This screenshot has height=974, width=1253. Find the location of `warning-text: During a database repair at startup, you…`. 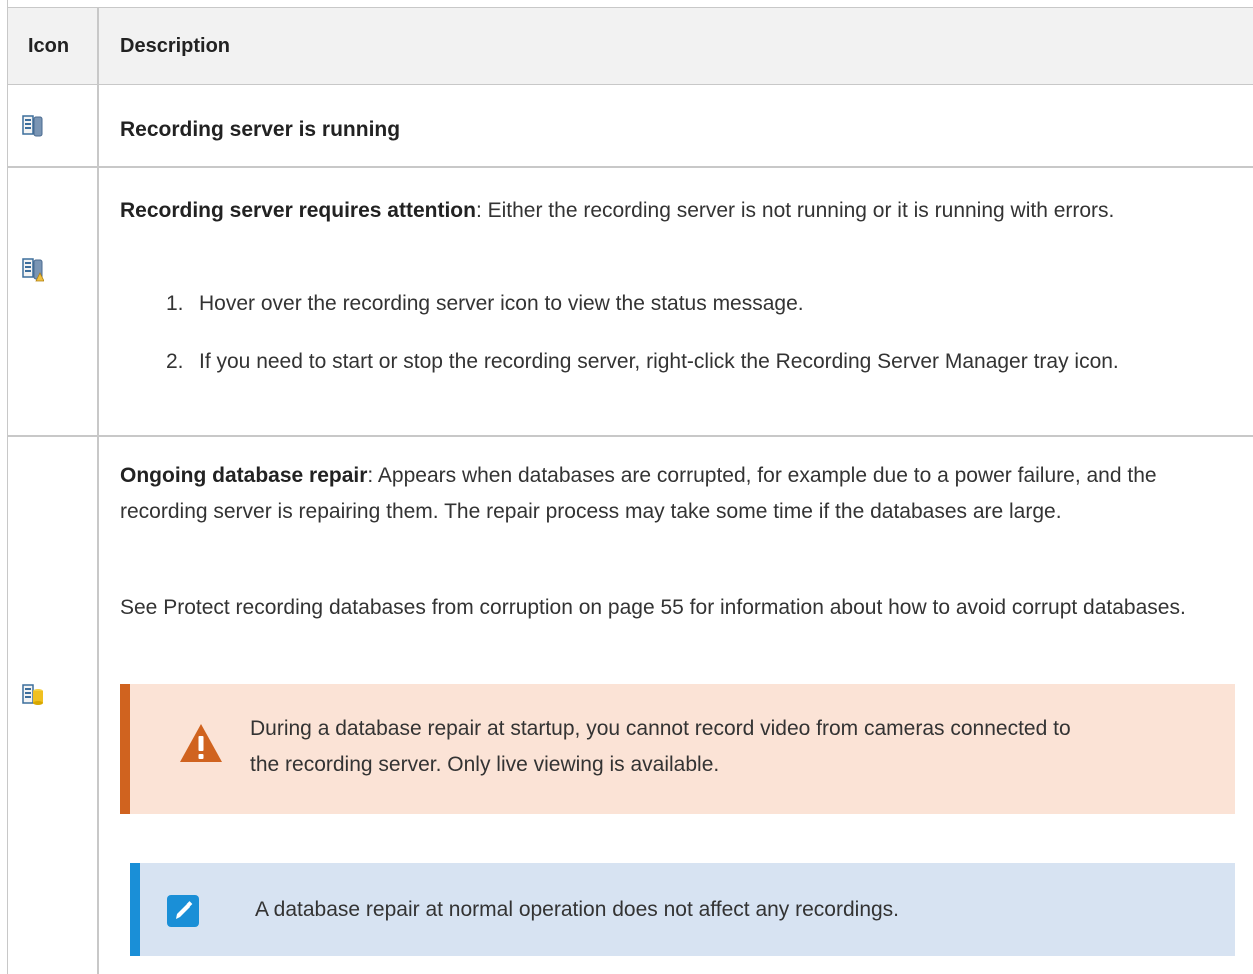

warning-text: During a database repair at startup, you… is located at coordinates (660, 746).